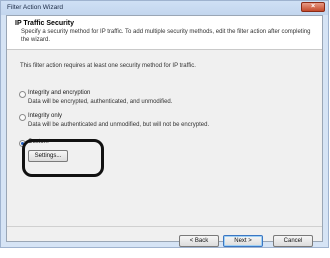 This screenshot has width=330, height=258. What do you see at coordinates (59, 93) in the screenshot?
I see `option-label: Integrity and encryption` at bounding box center [59, 93].